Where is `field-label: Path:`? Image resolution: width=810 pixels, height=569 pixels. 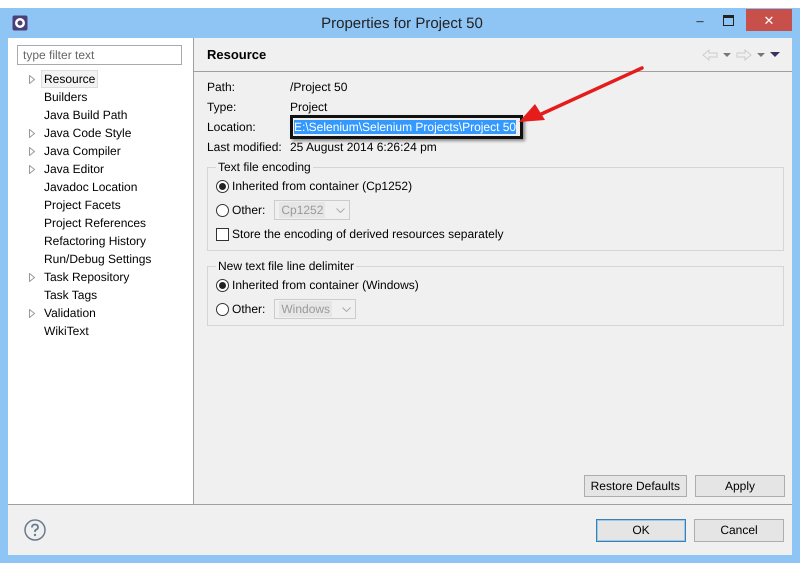 field-label: Path: is located at coordinates (221, 87).